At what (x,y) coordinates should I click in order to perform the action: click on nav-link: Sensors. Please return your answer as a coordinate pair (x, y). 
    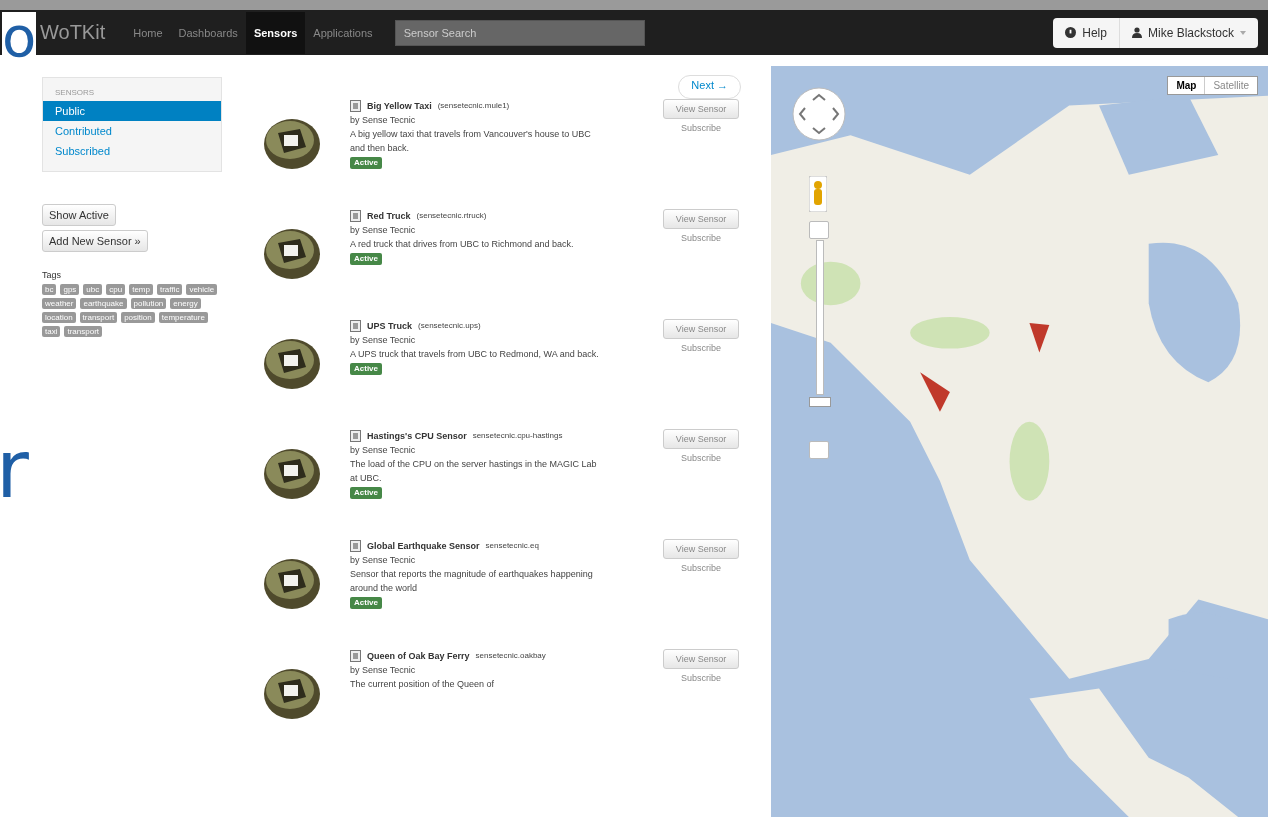
    Looking at the image, I should click on (275, 32).